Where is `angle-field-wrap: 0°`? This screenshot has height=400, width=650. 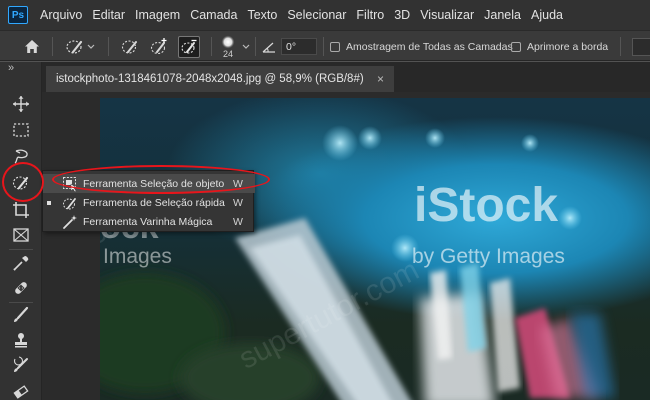
angle-field-wrap: 0° is located at coordinates (299, 46).